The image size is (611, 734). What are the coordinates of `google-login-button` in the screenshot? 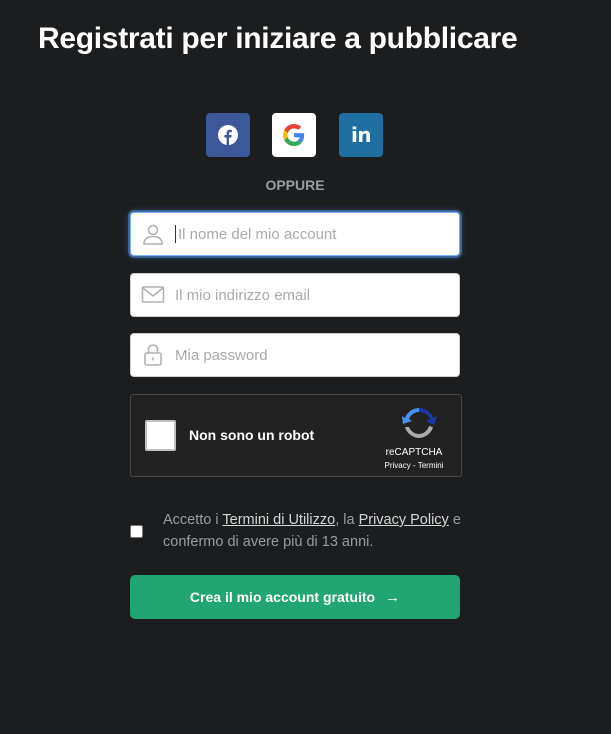 It's located at (294, 135).